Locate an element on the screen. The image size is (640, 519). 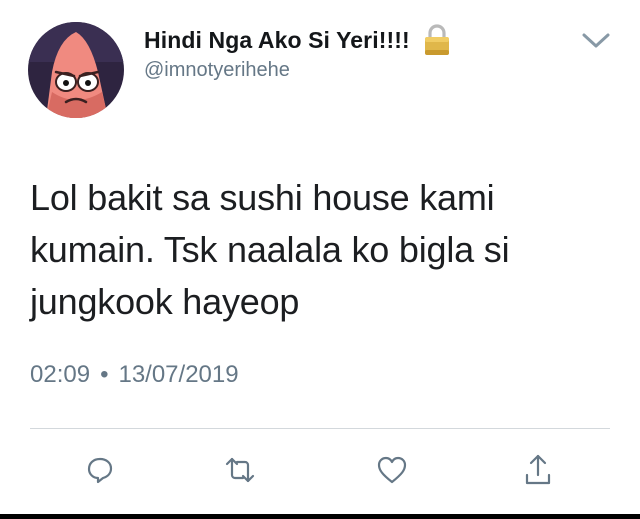
share-icon is located at coordinates (538, 469).